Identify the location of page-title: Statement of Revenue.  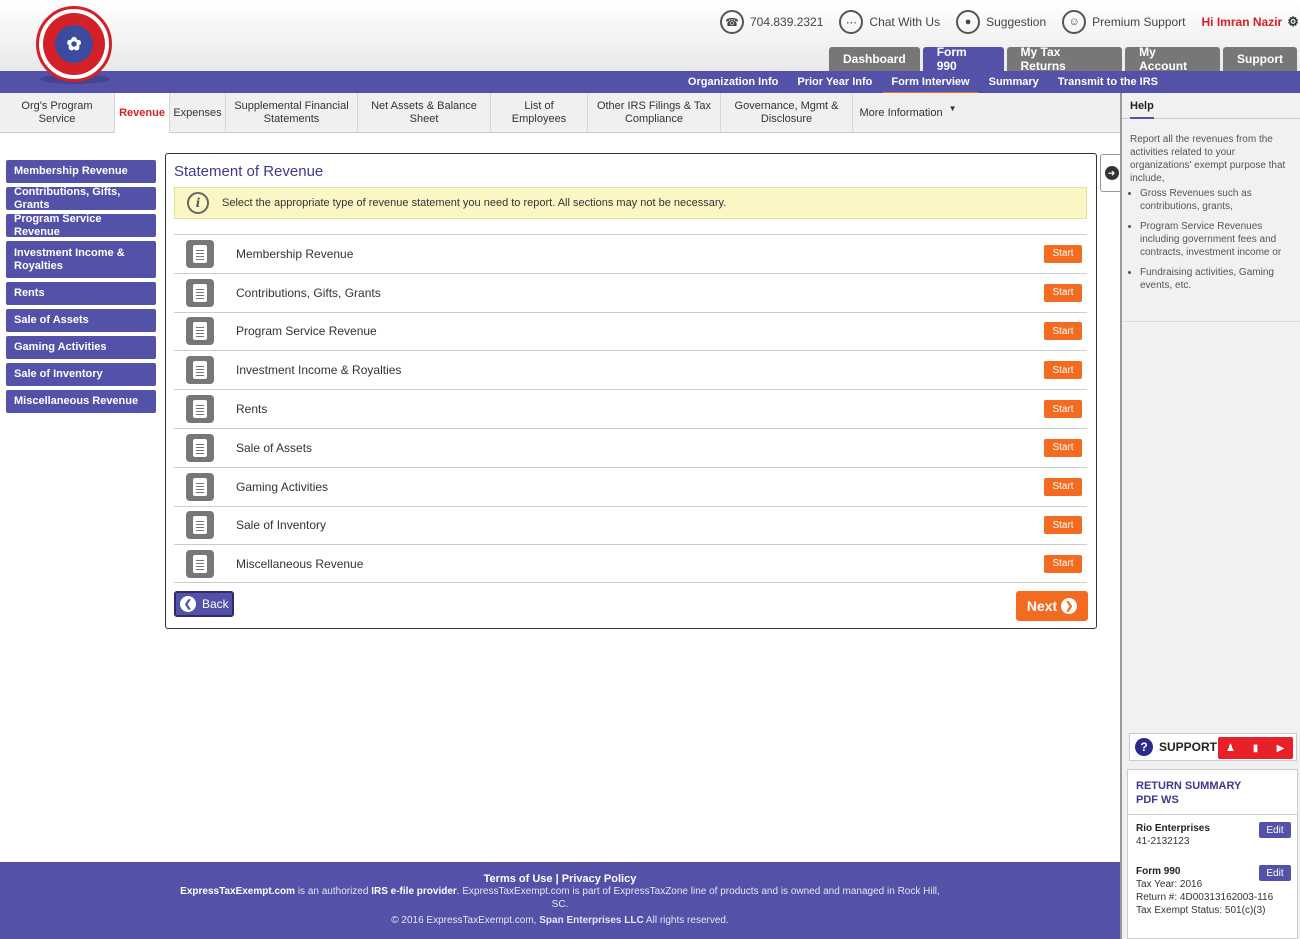
(249, 171).